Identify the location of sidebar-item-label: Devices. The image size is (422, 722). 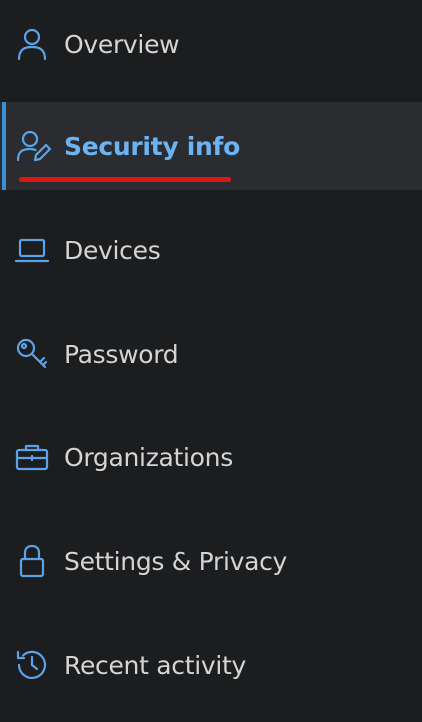
(112, 250).